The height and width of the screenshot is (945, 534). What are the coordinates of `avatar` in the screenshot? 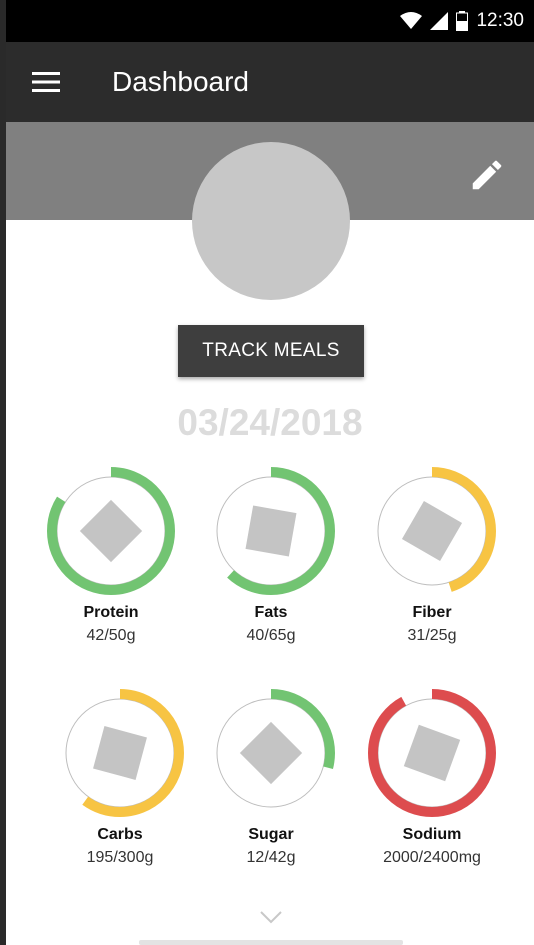 It's located at (271, 221).